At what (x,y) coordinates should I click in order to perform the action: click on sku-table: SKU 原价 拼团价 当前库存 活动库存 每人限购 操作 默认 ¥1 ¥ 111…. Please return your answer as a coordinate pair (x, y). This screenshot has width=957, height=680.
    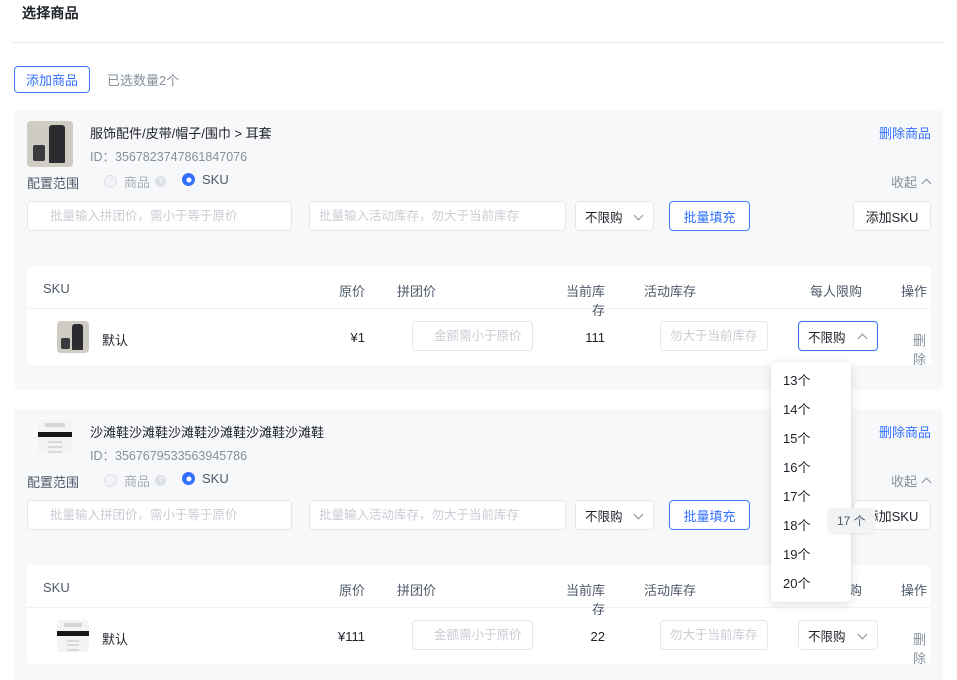
    Looking at the image, I should click on (479, 317).